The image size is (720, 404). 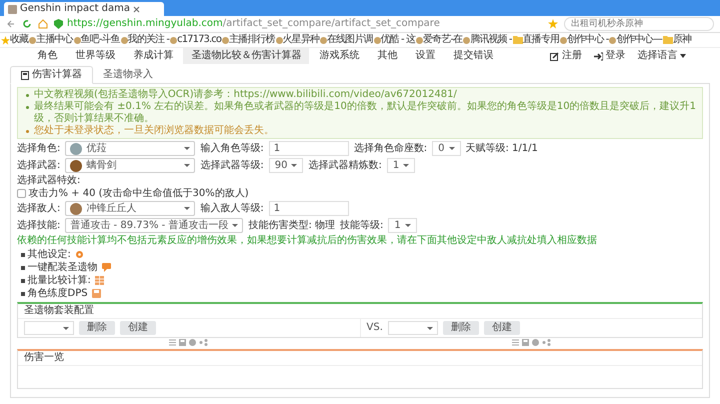 I want to click on back-icon, so click(x=11, y=24).